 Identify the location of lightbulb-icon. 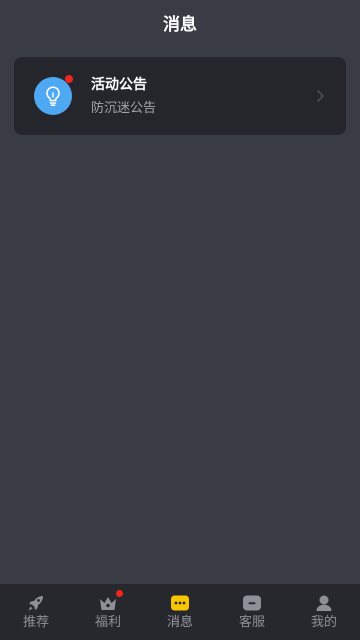
(53, 96).